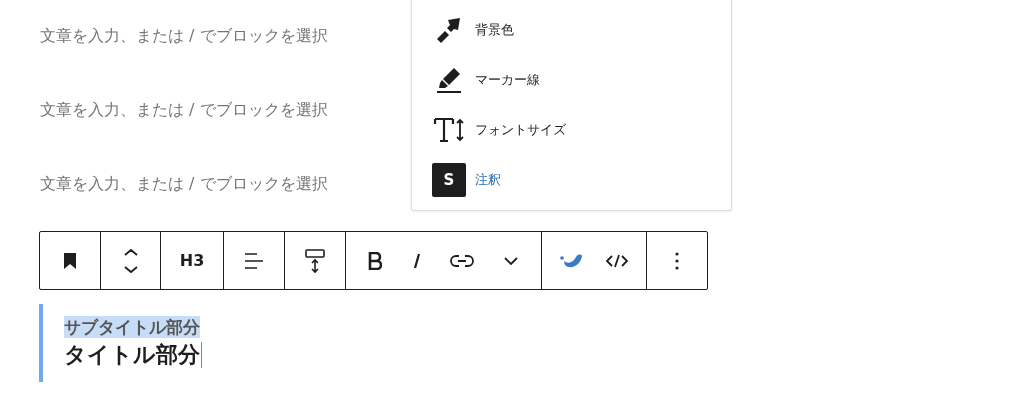  What do you see at coordinates (507, 80) in the screenshot?
I see `menu-item: マーカー線` at bounding box center [507, 80].